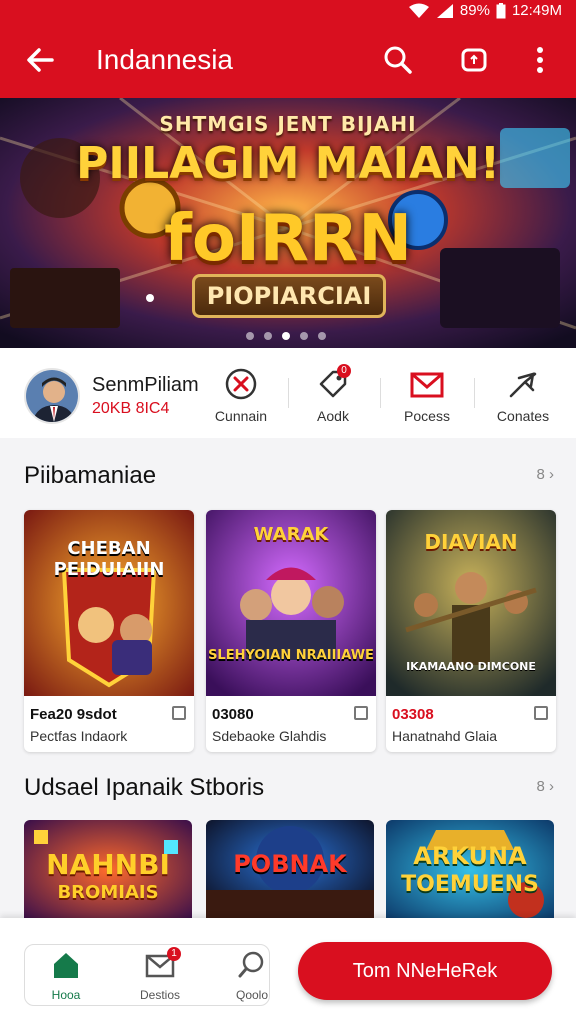 The height and width of the screenshot is (1024, 576). Describe the element at coordinates (108, 892) in the screenshot. I see `game-card-art-subtitle: BROMIAIS` at that location.